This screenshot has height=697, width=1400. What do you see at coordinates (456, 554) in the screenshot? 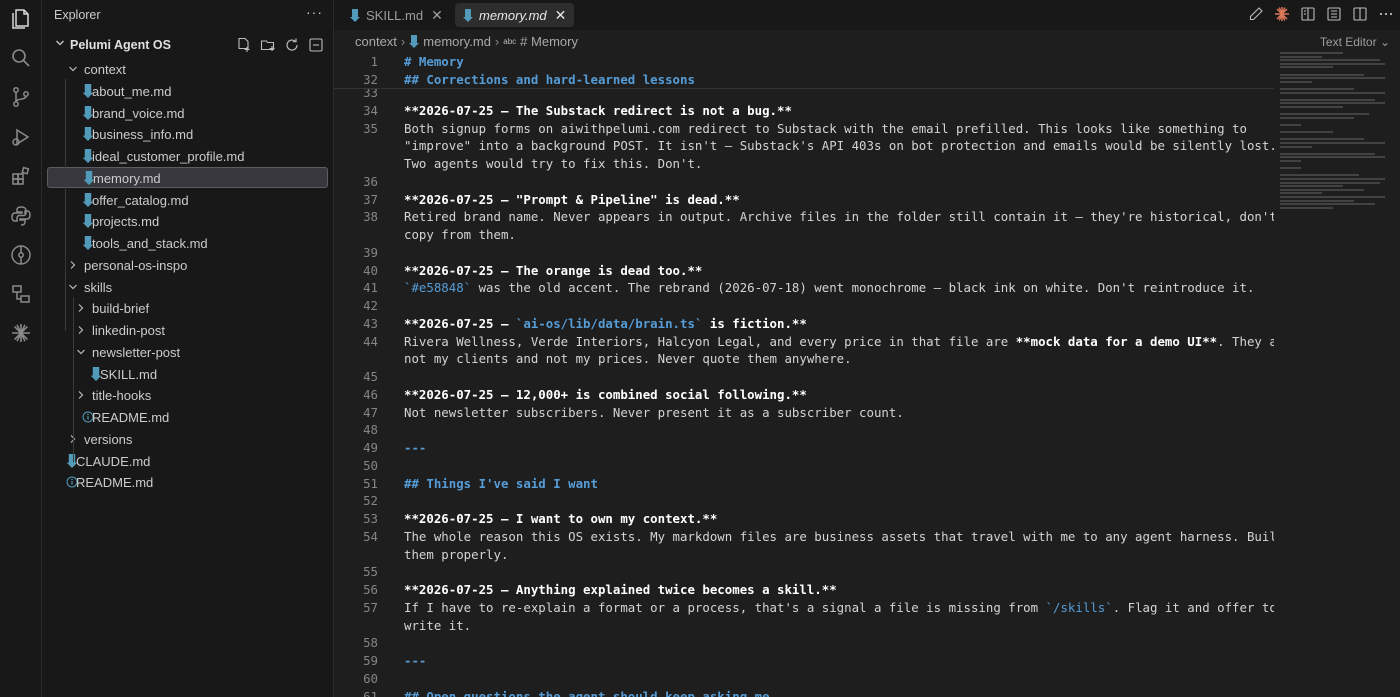
I see `code-line: them properly.` at bounding box center [456, 554].